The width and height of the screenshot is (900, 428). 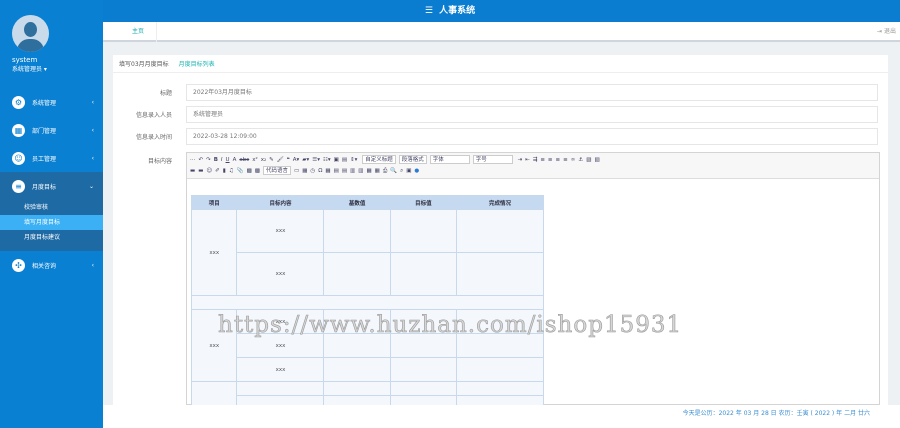 What do you see at coordinates (588, 160) in the screenshot?
I see `image-float-icon: ▧` at bounding box center [588, 160].